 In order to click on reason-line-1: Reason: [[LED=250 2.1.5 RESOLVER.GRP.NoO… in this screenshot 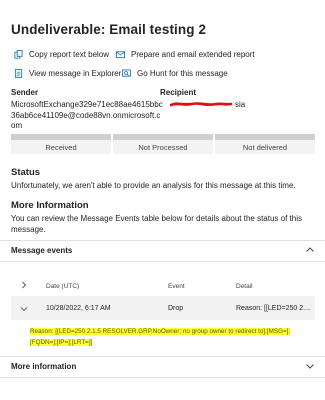, I will do `click(160, 331)`.